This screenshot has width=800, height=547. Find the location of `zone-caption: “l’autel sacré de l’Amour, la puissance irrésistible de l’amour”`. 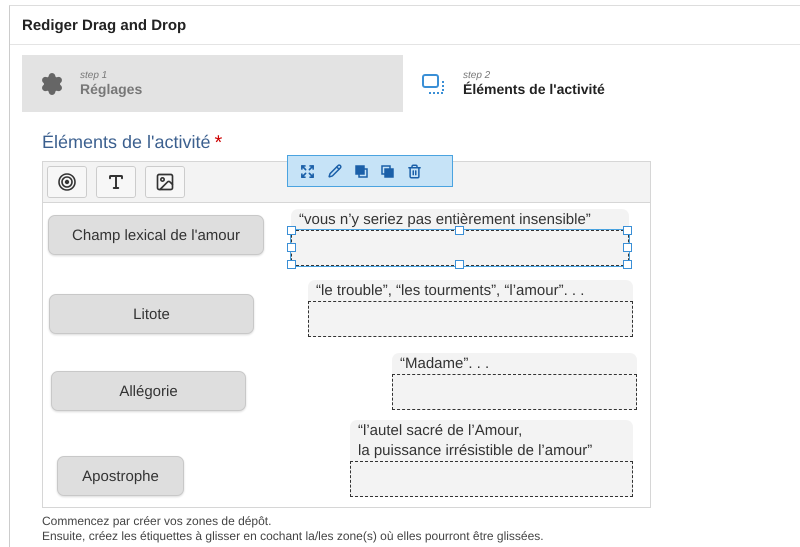

zone-caption: “l’autel sacré de l’Amour, la puissance irrésistible de l’amour” is located at coordinates (491, 440).